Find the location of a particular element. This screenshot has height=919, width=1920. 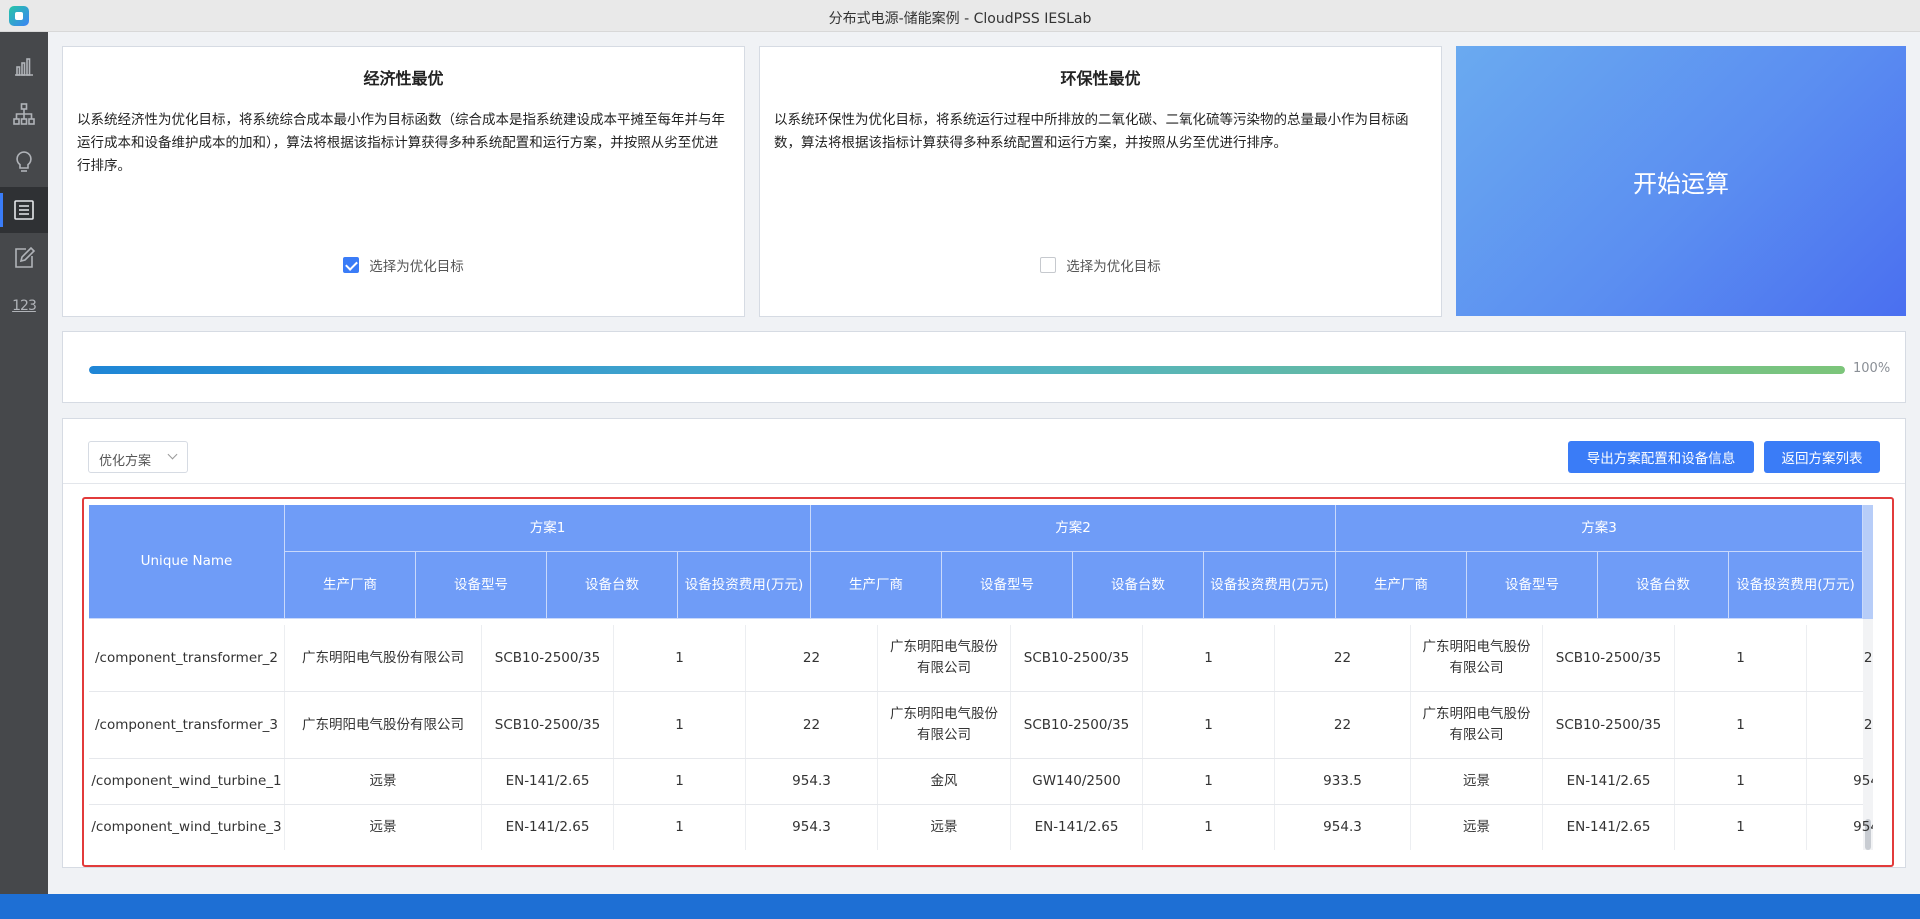

title-bar: 分布式电源-储能案例 - CloudPSS IESLab is located at coordinates (960, 16).